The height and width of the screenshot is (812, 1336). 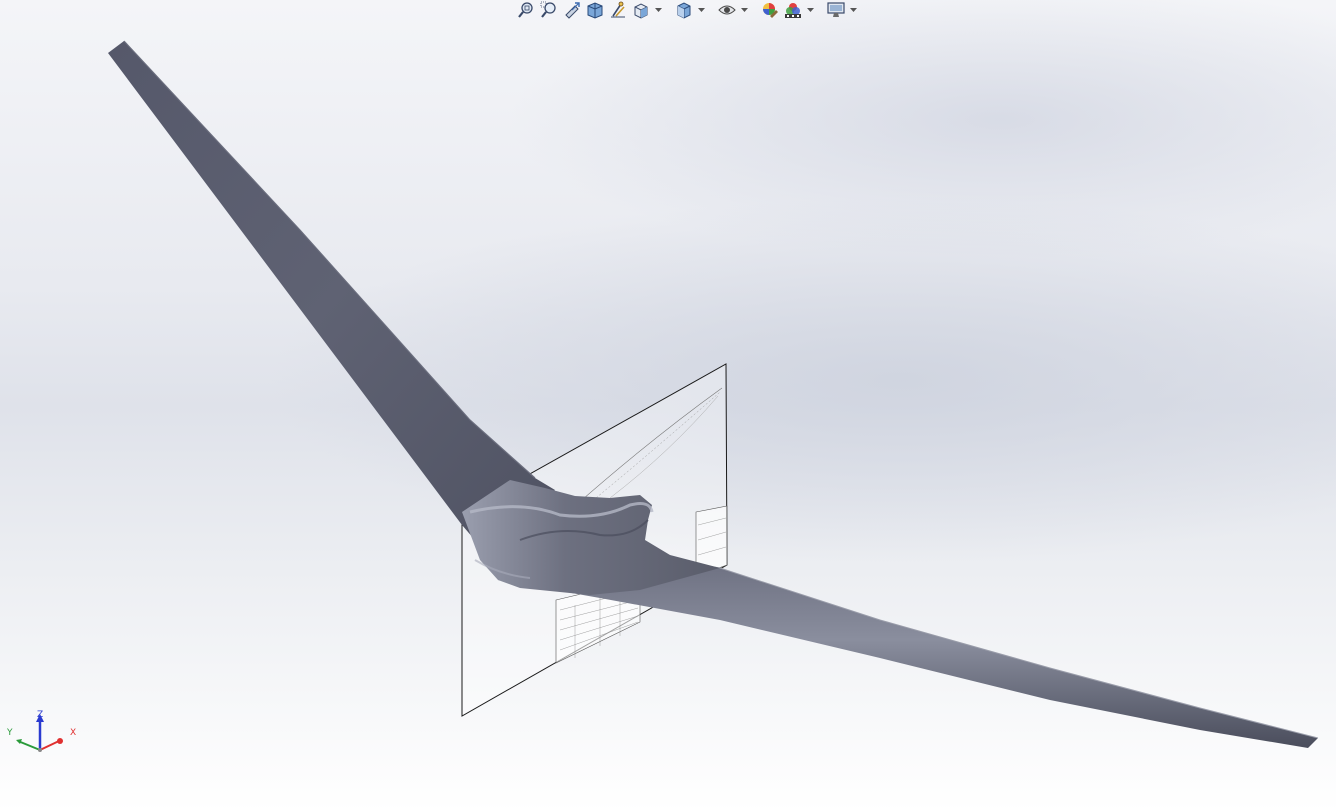 I want to click on y-axis-label: Y, so click(x=9, y=733).